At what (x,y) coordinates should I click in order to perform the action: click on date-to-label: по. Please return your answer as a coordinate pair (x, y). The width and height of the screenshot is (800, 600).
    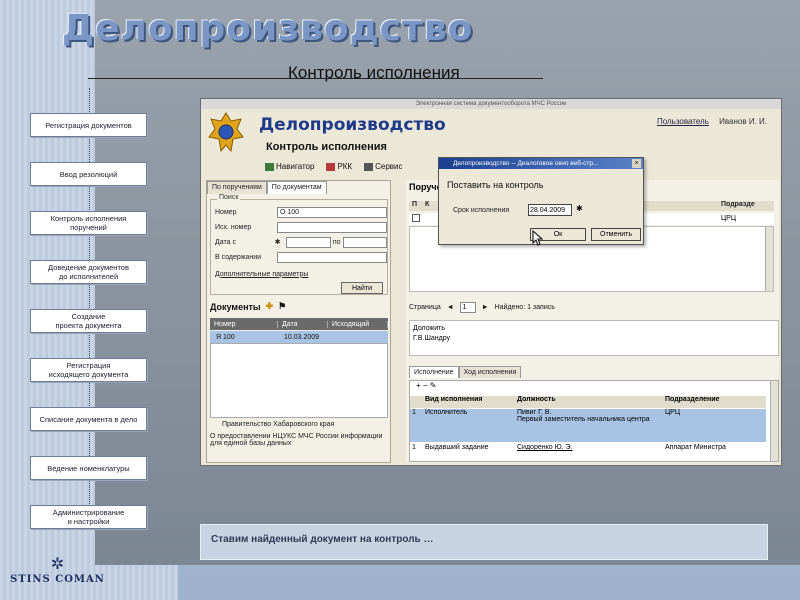
    Looking at the image, I should click on (336, 242).